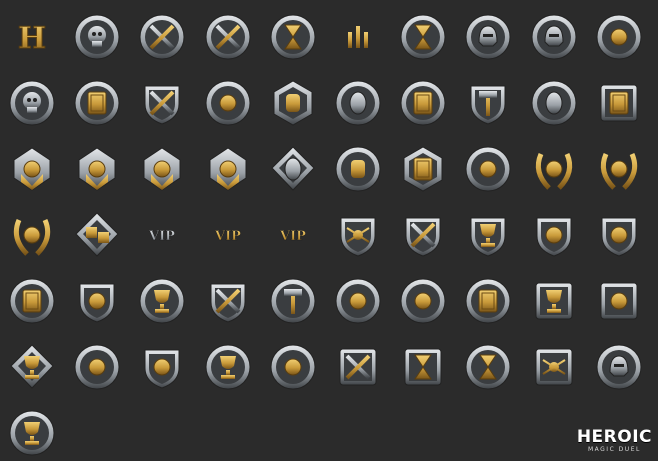  I want to click on vip-gold-icon: VIP, so click(293, 235).